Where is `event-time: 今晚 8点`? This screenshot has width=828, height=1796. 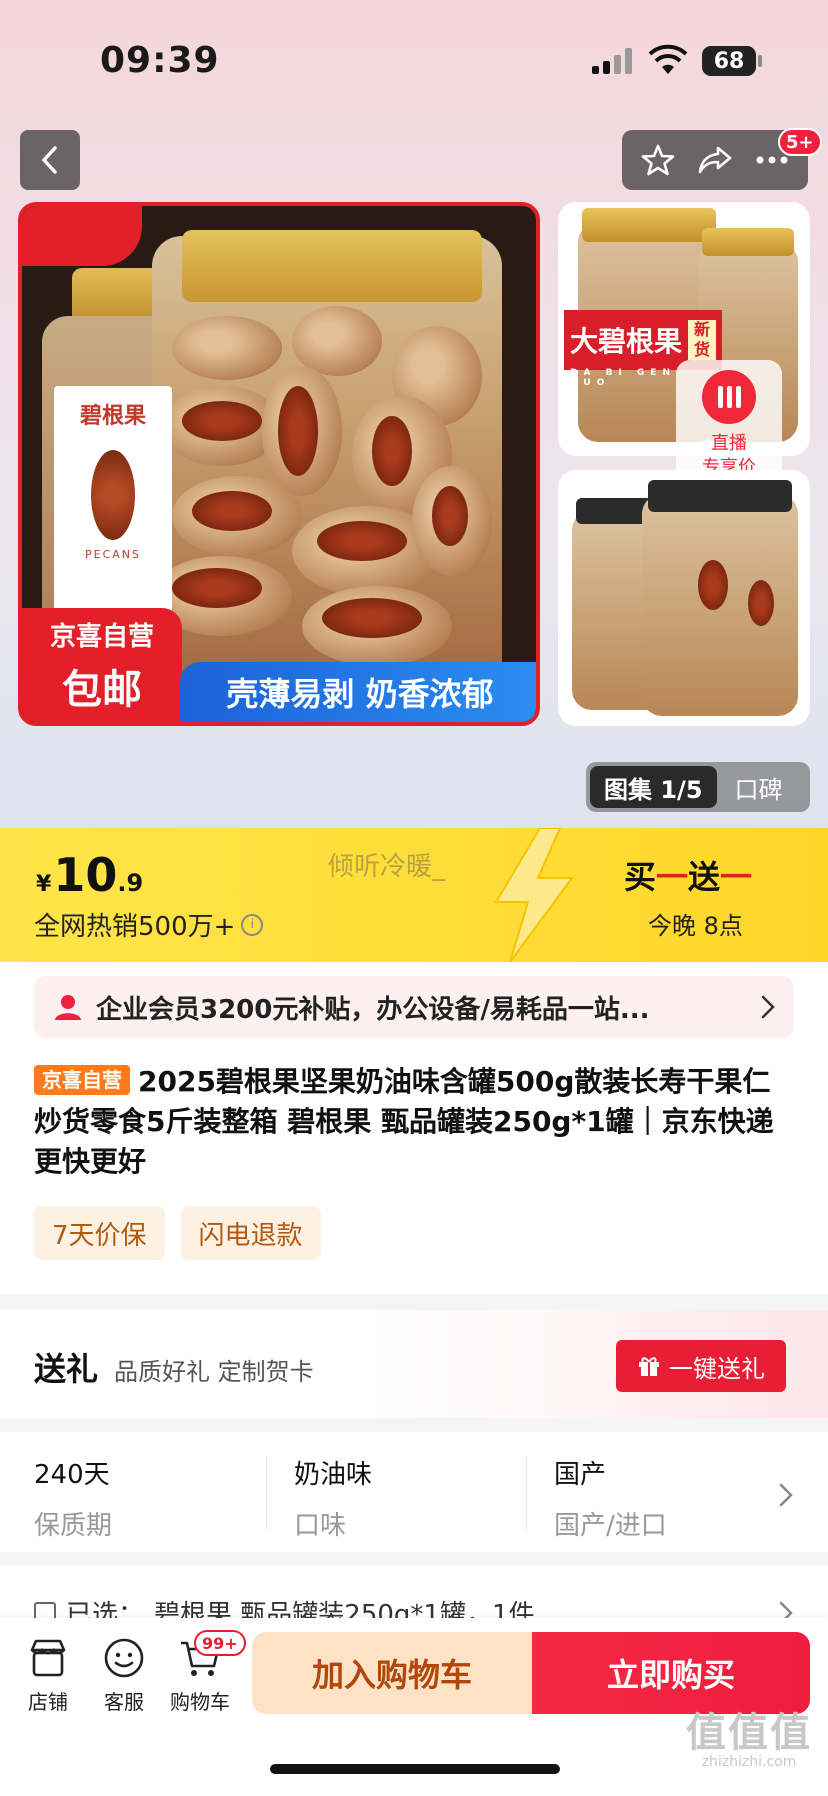
event-time: 今晚 8点 is located at coordinates (695, 926).